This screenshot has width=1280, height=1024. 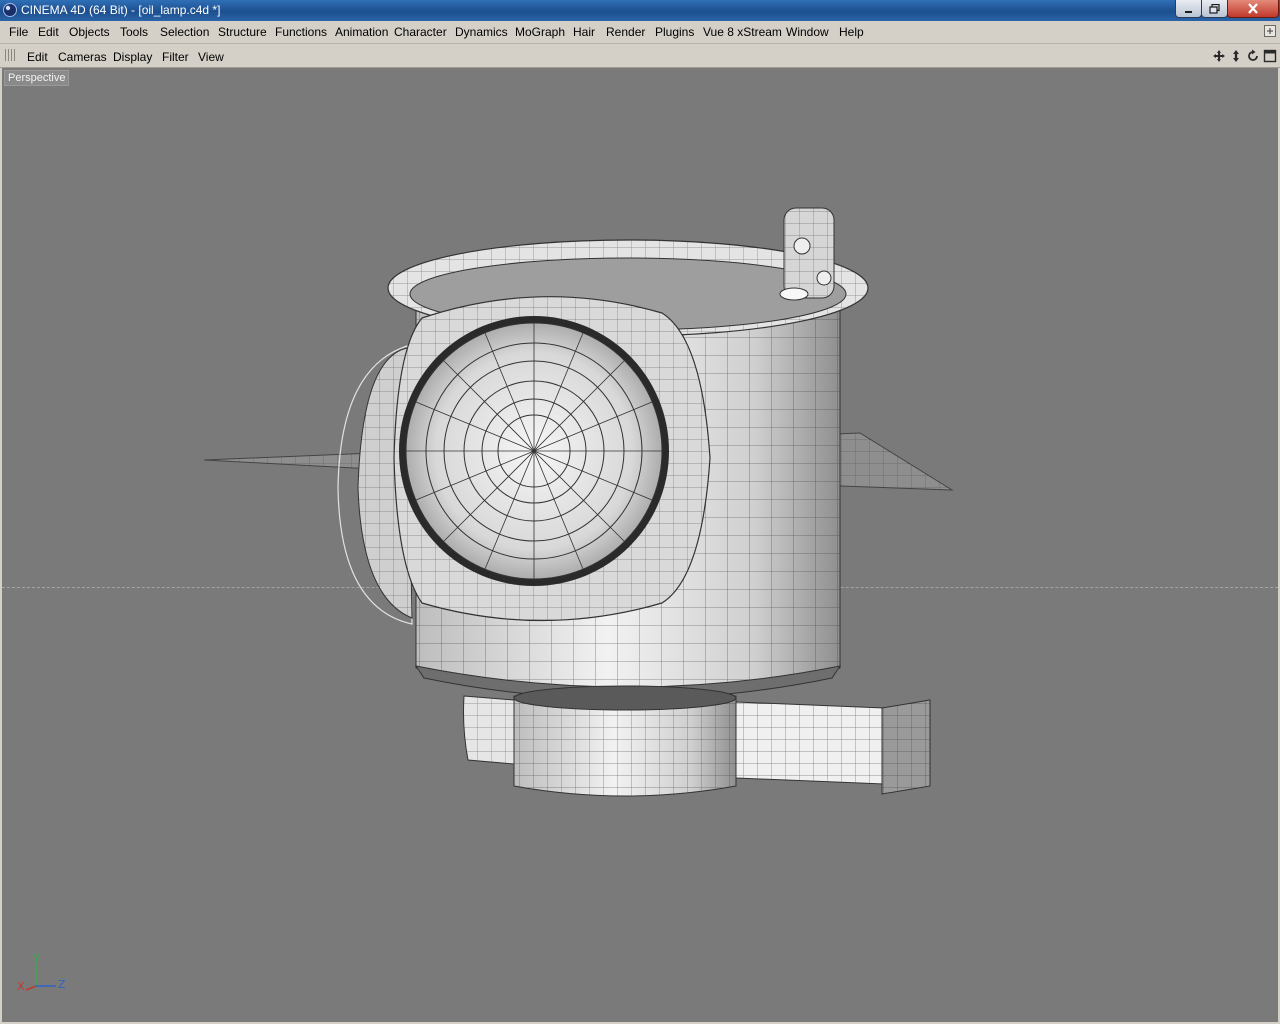 I want to click on layout-switch-icon, so click(x=1270, y=31).